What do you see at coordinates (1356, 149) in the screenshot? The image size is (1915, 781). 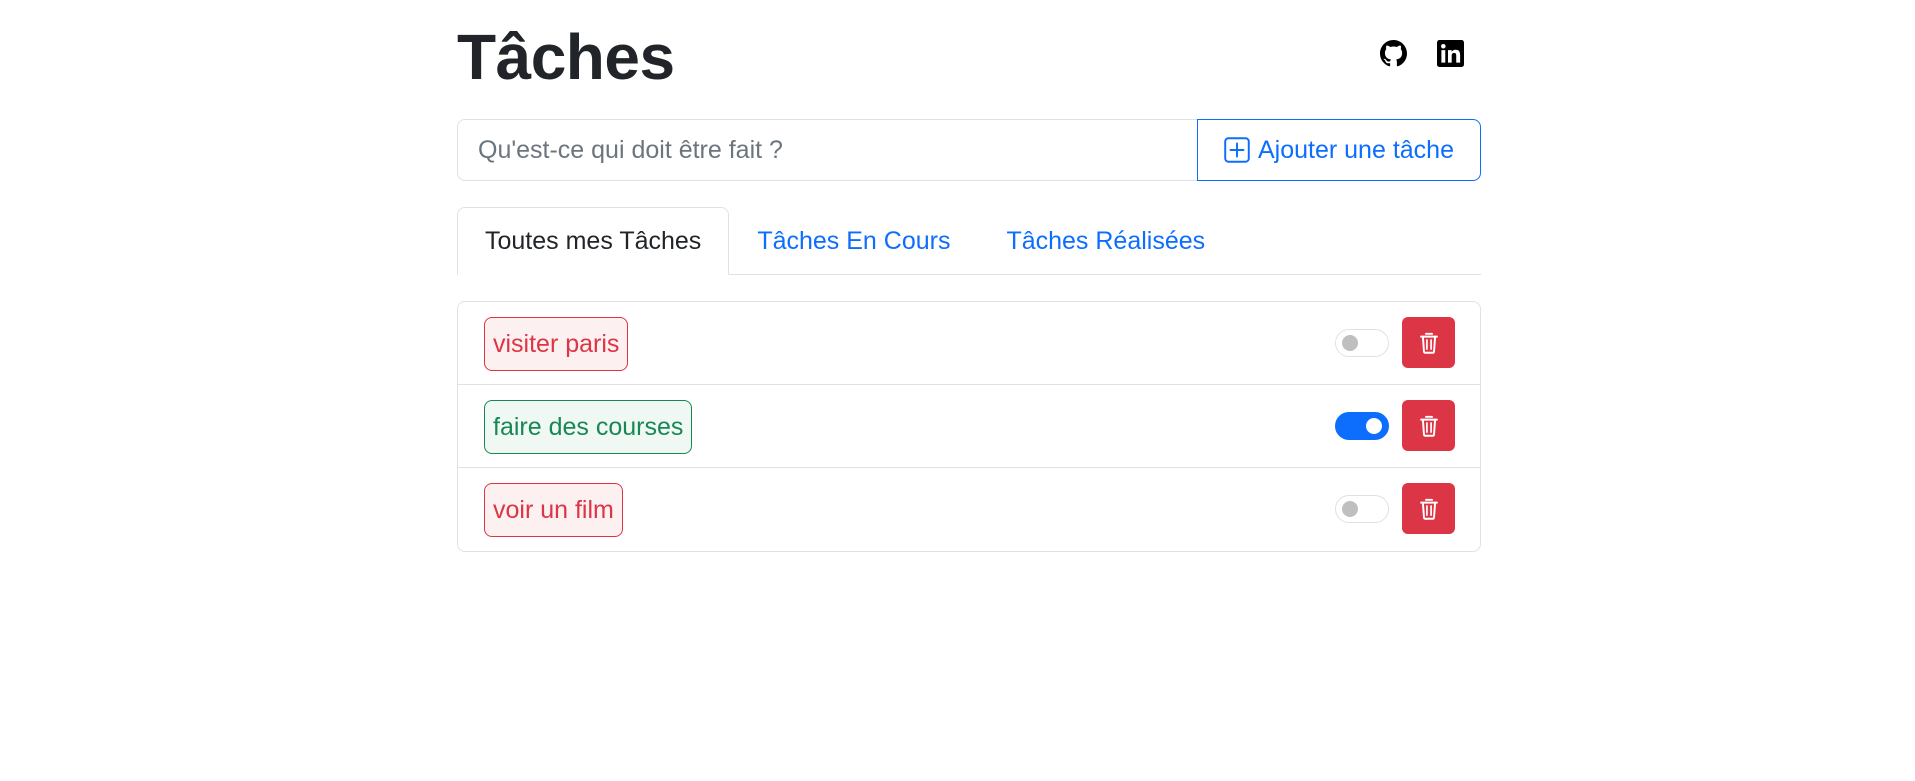 I see `add-task-button-label: Ajouter une tâche` at bounding box center [1356, 149].